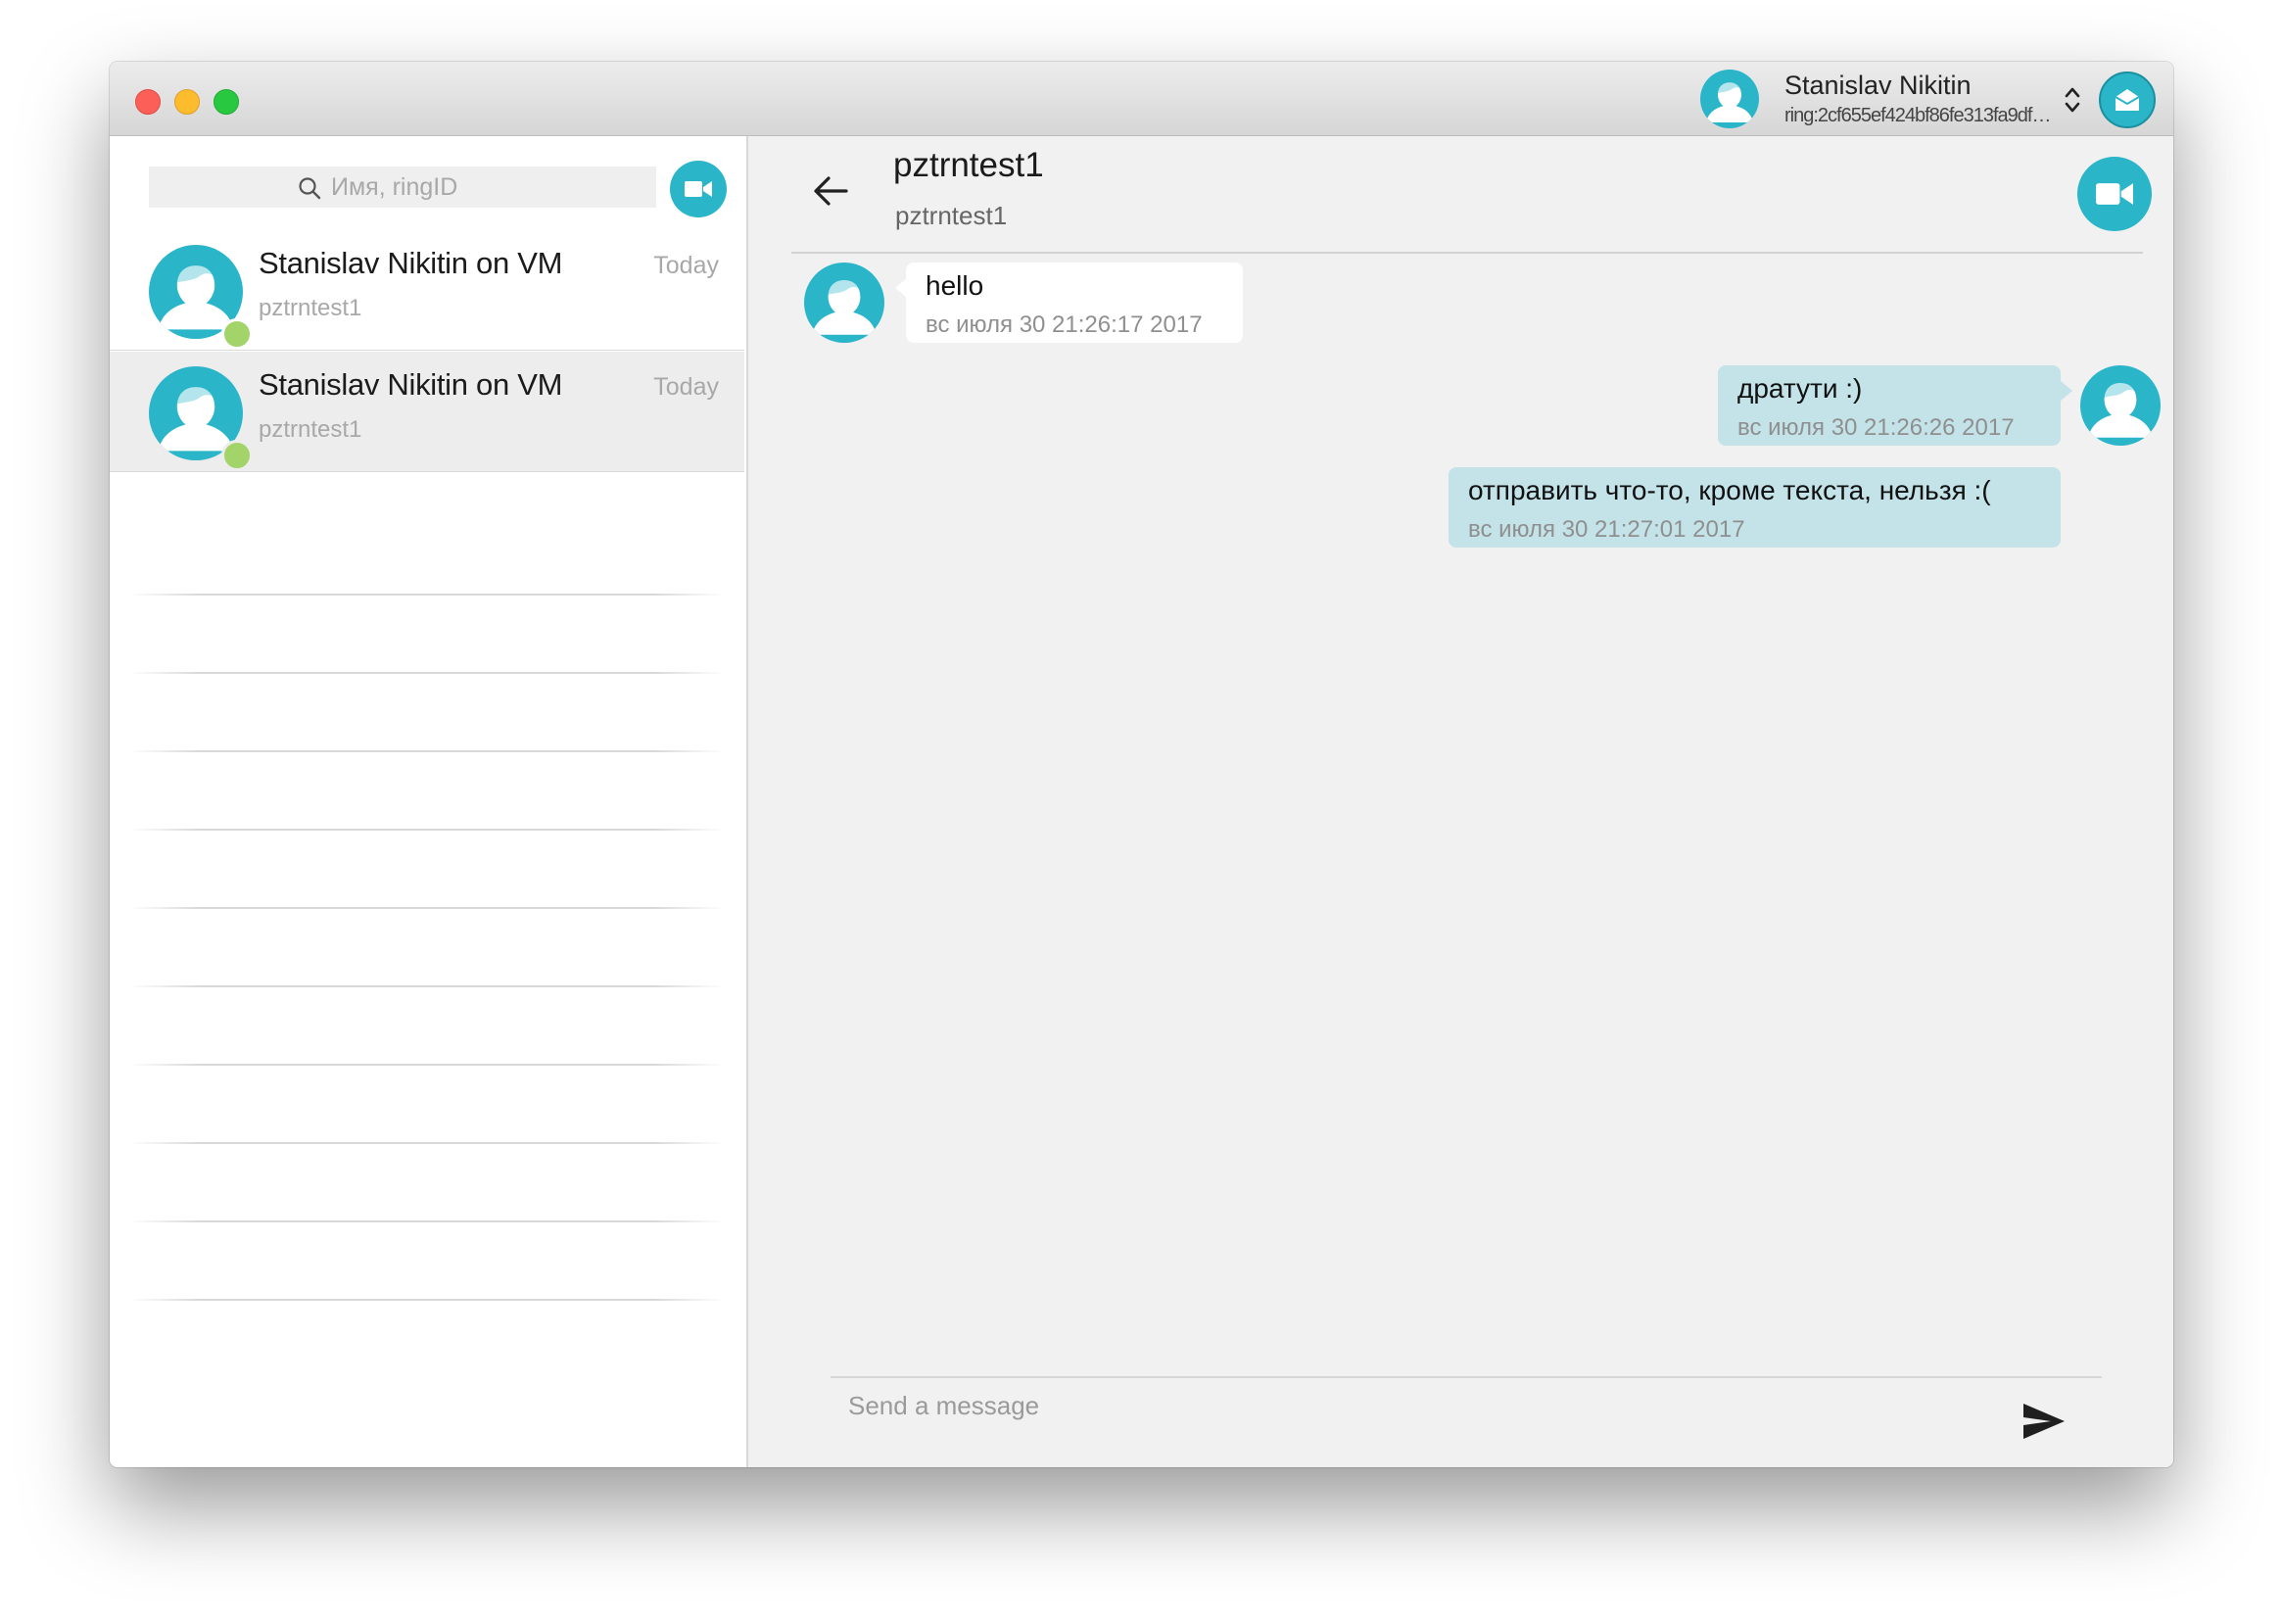 The image size is (2282, 1624). Describe the element at coordinates (1876, 427) in the screenshot. I see `message-time: вс июля 30 21:26:26 2017` at that location.